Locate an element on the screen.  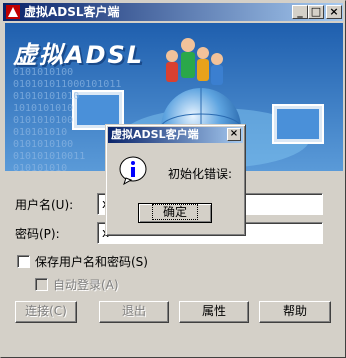
minimize-button: _ is located at coordinates (300, 12).